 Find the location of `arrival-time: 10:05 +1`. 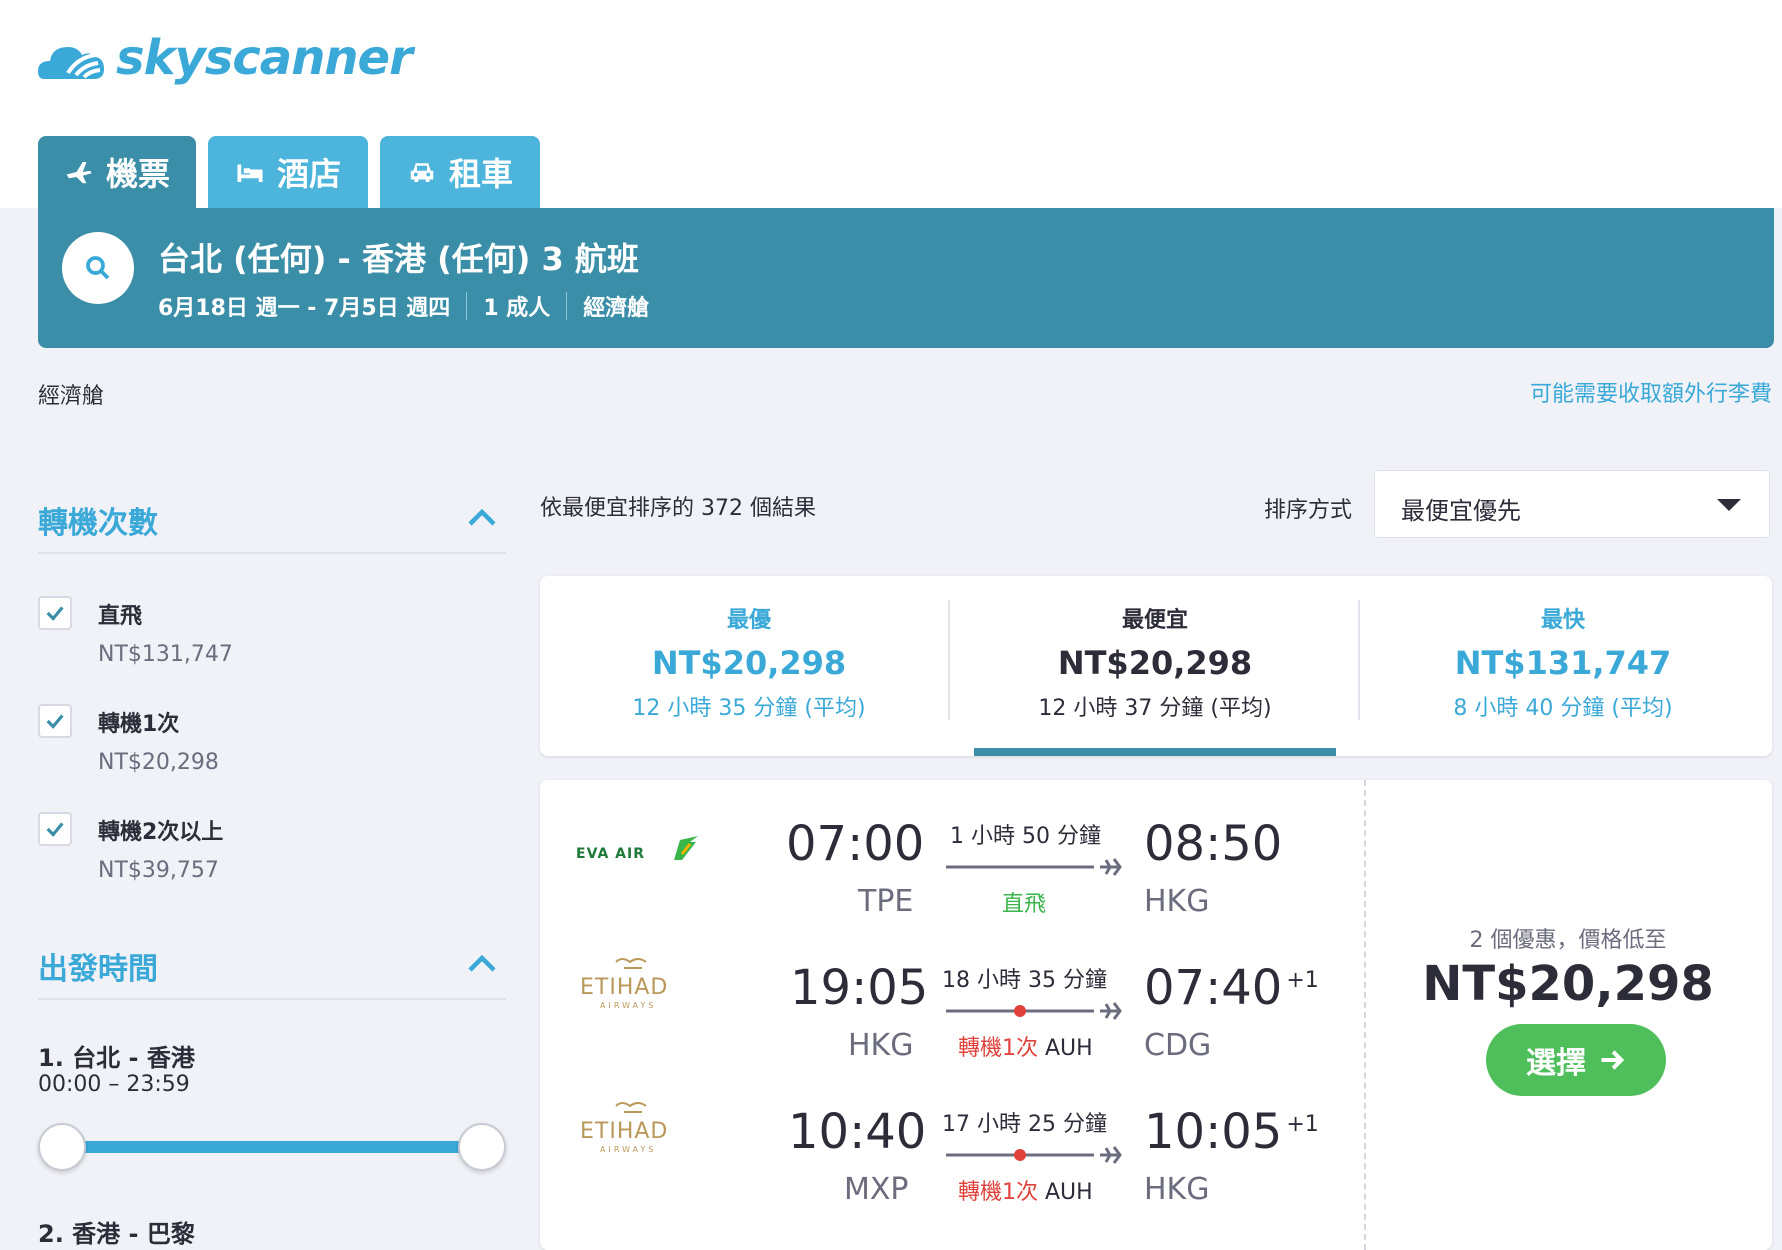

arrival-time: 10:05 +1 is located at coordinates (1231, 1132).